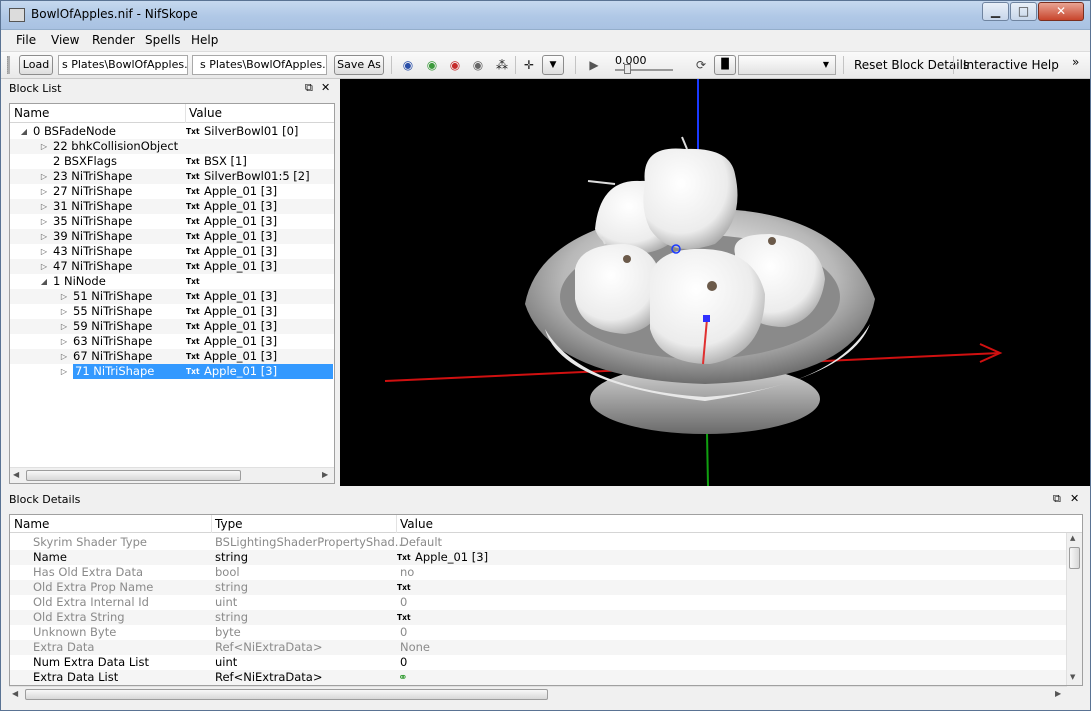 This screenshot has height=711, width=1091. I want to click on tree-row: ▷ 43 NiTriShape Txt Apple_01 [3], so click(172, 251).